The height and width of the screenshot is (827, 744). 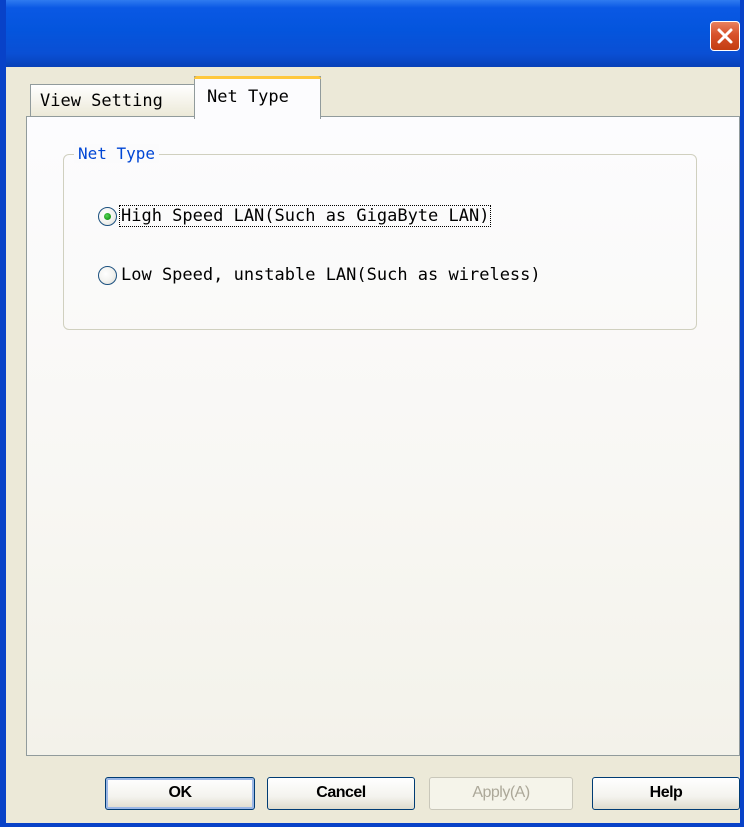 What do you see at coordinates (373, 33) in the screenshot?
I see `title-bar` at bounding box center [373, 33].